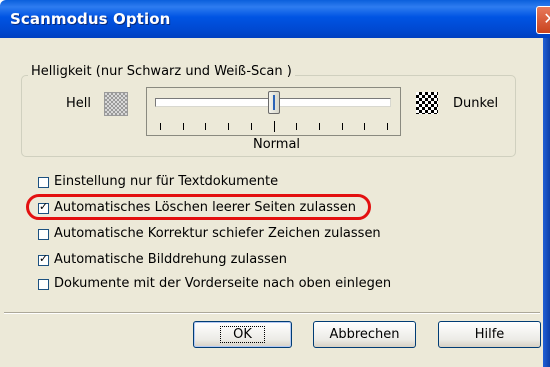  I want to click on option-label-auto-rotation: Automatische Bilddrehung zulassen, so click(170, 259).